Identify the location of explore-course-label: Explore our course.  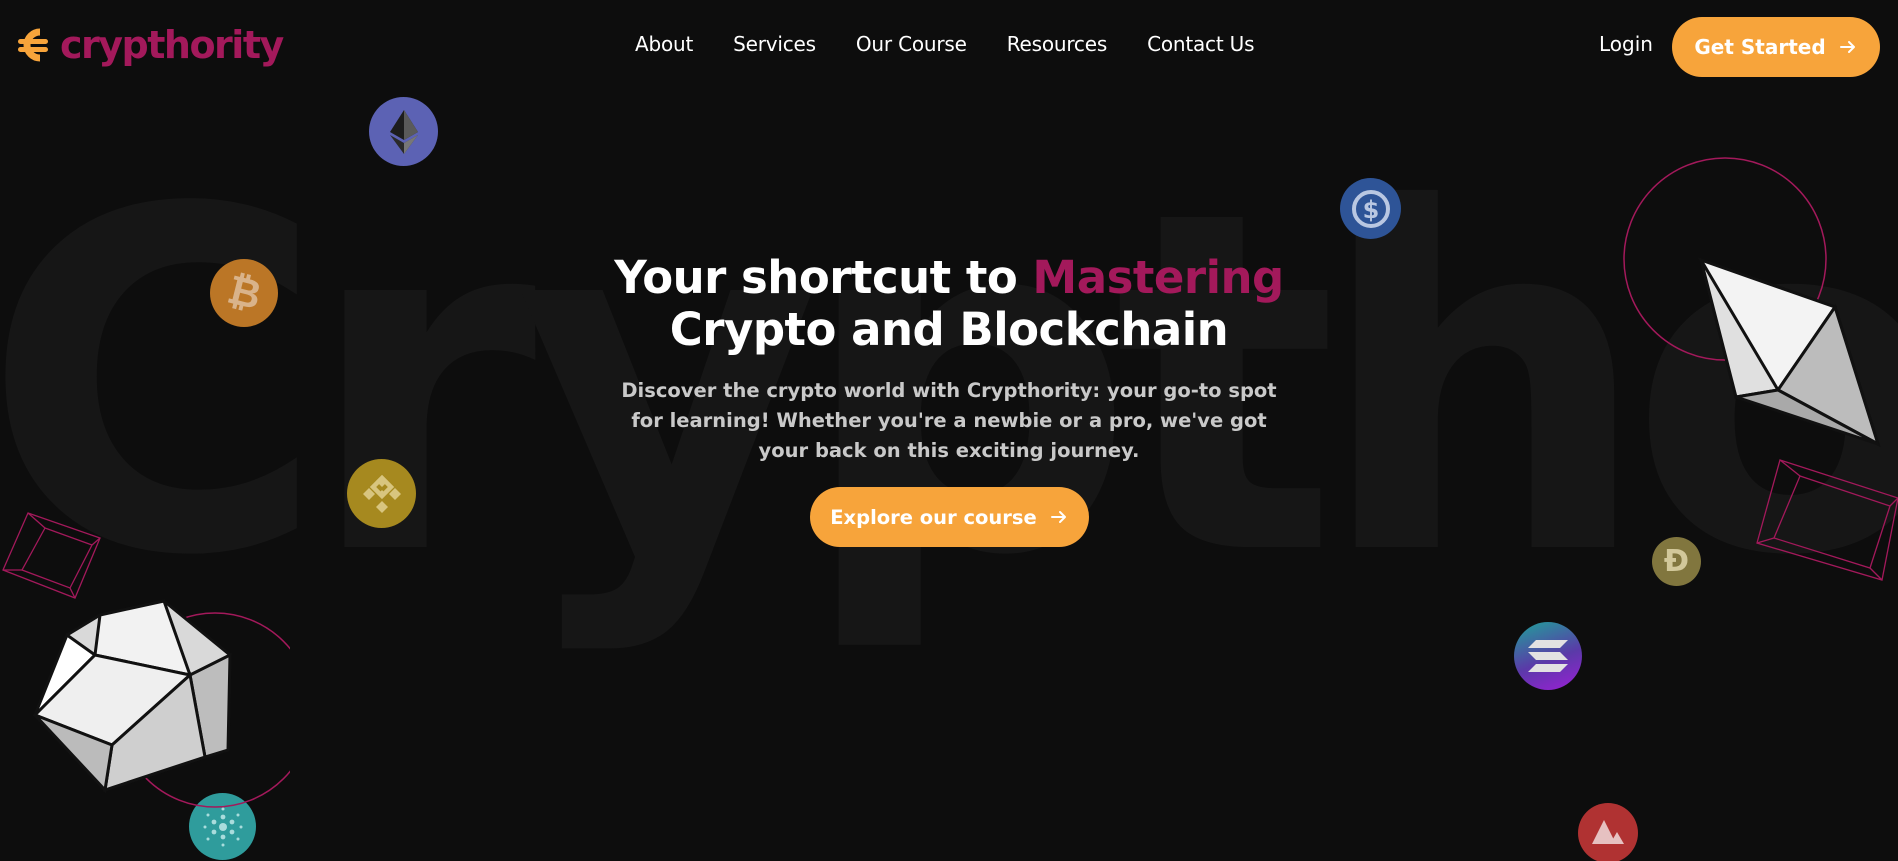
(933, 517).